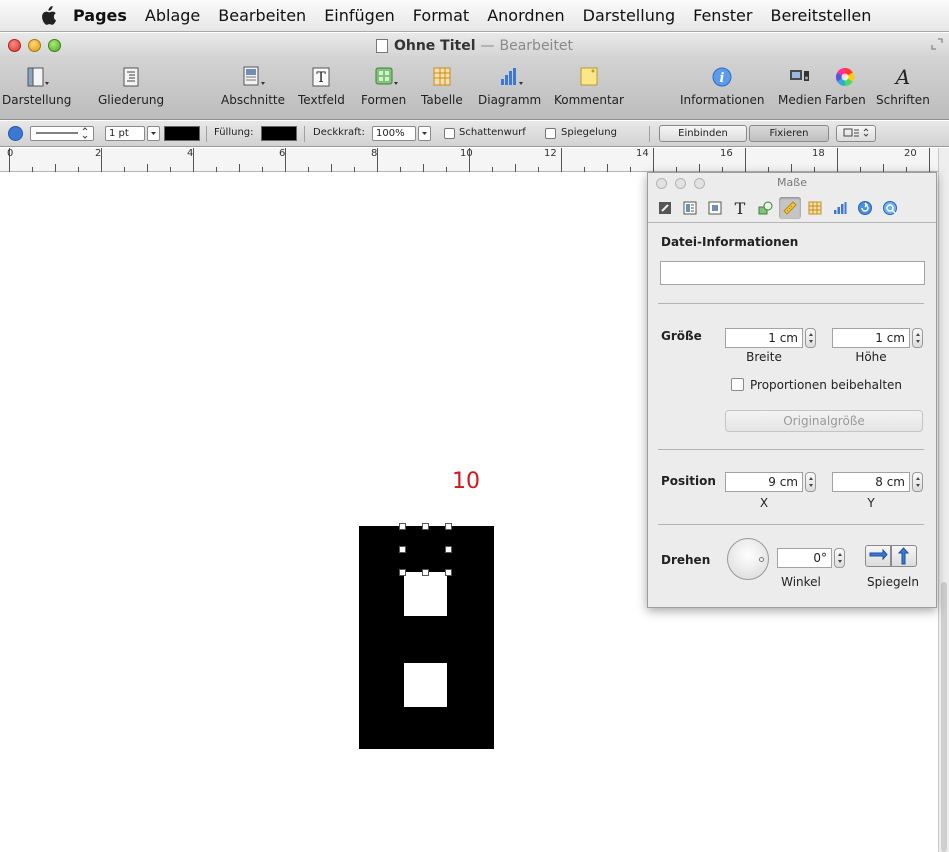 The image size is (949, 852). I want to click on scrollbar-thumb, so click(944, 717).